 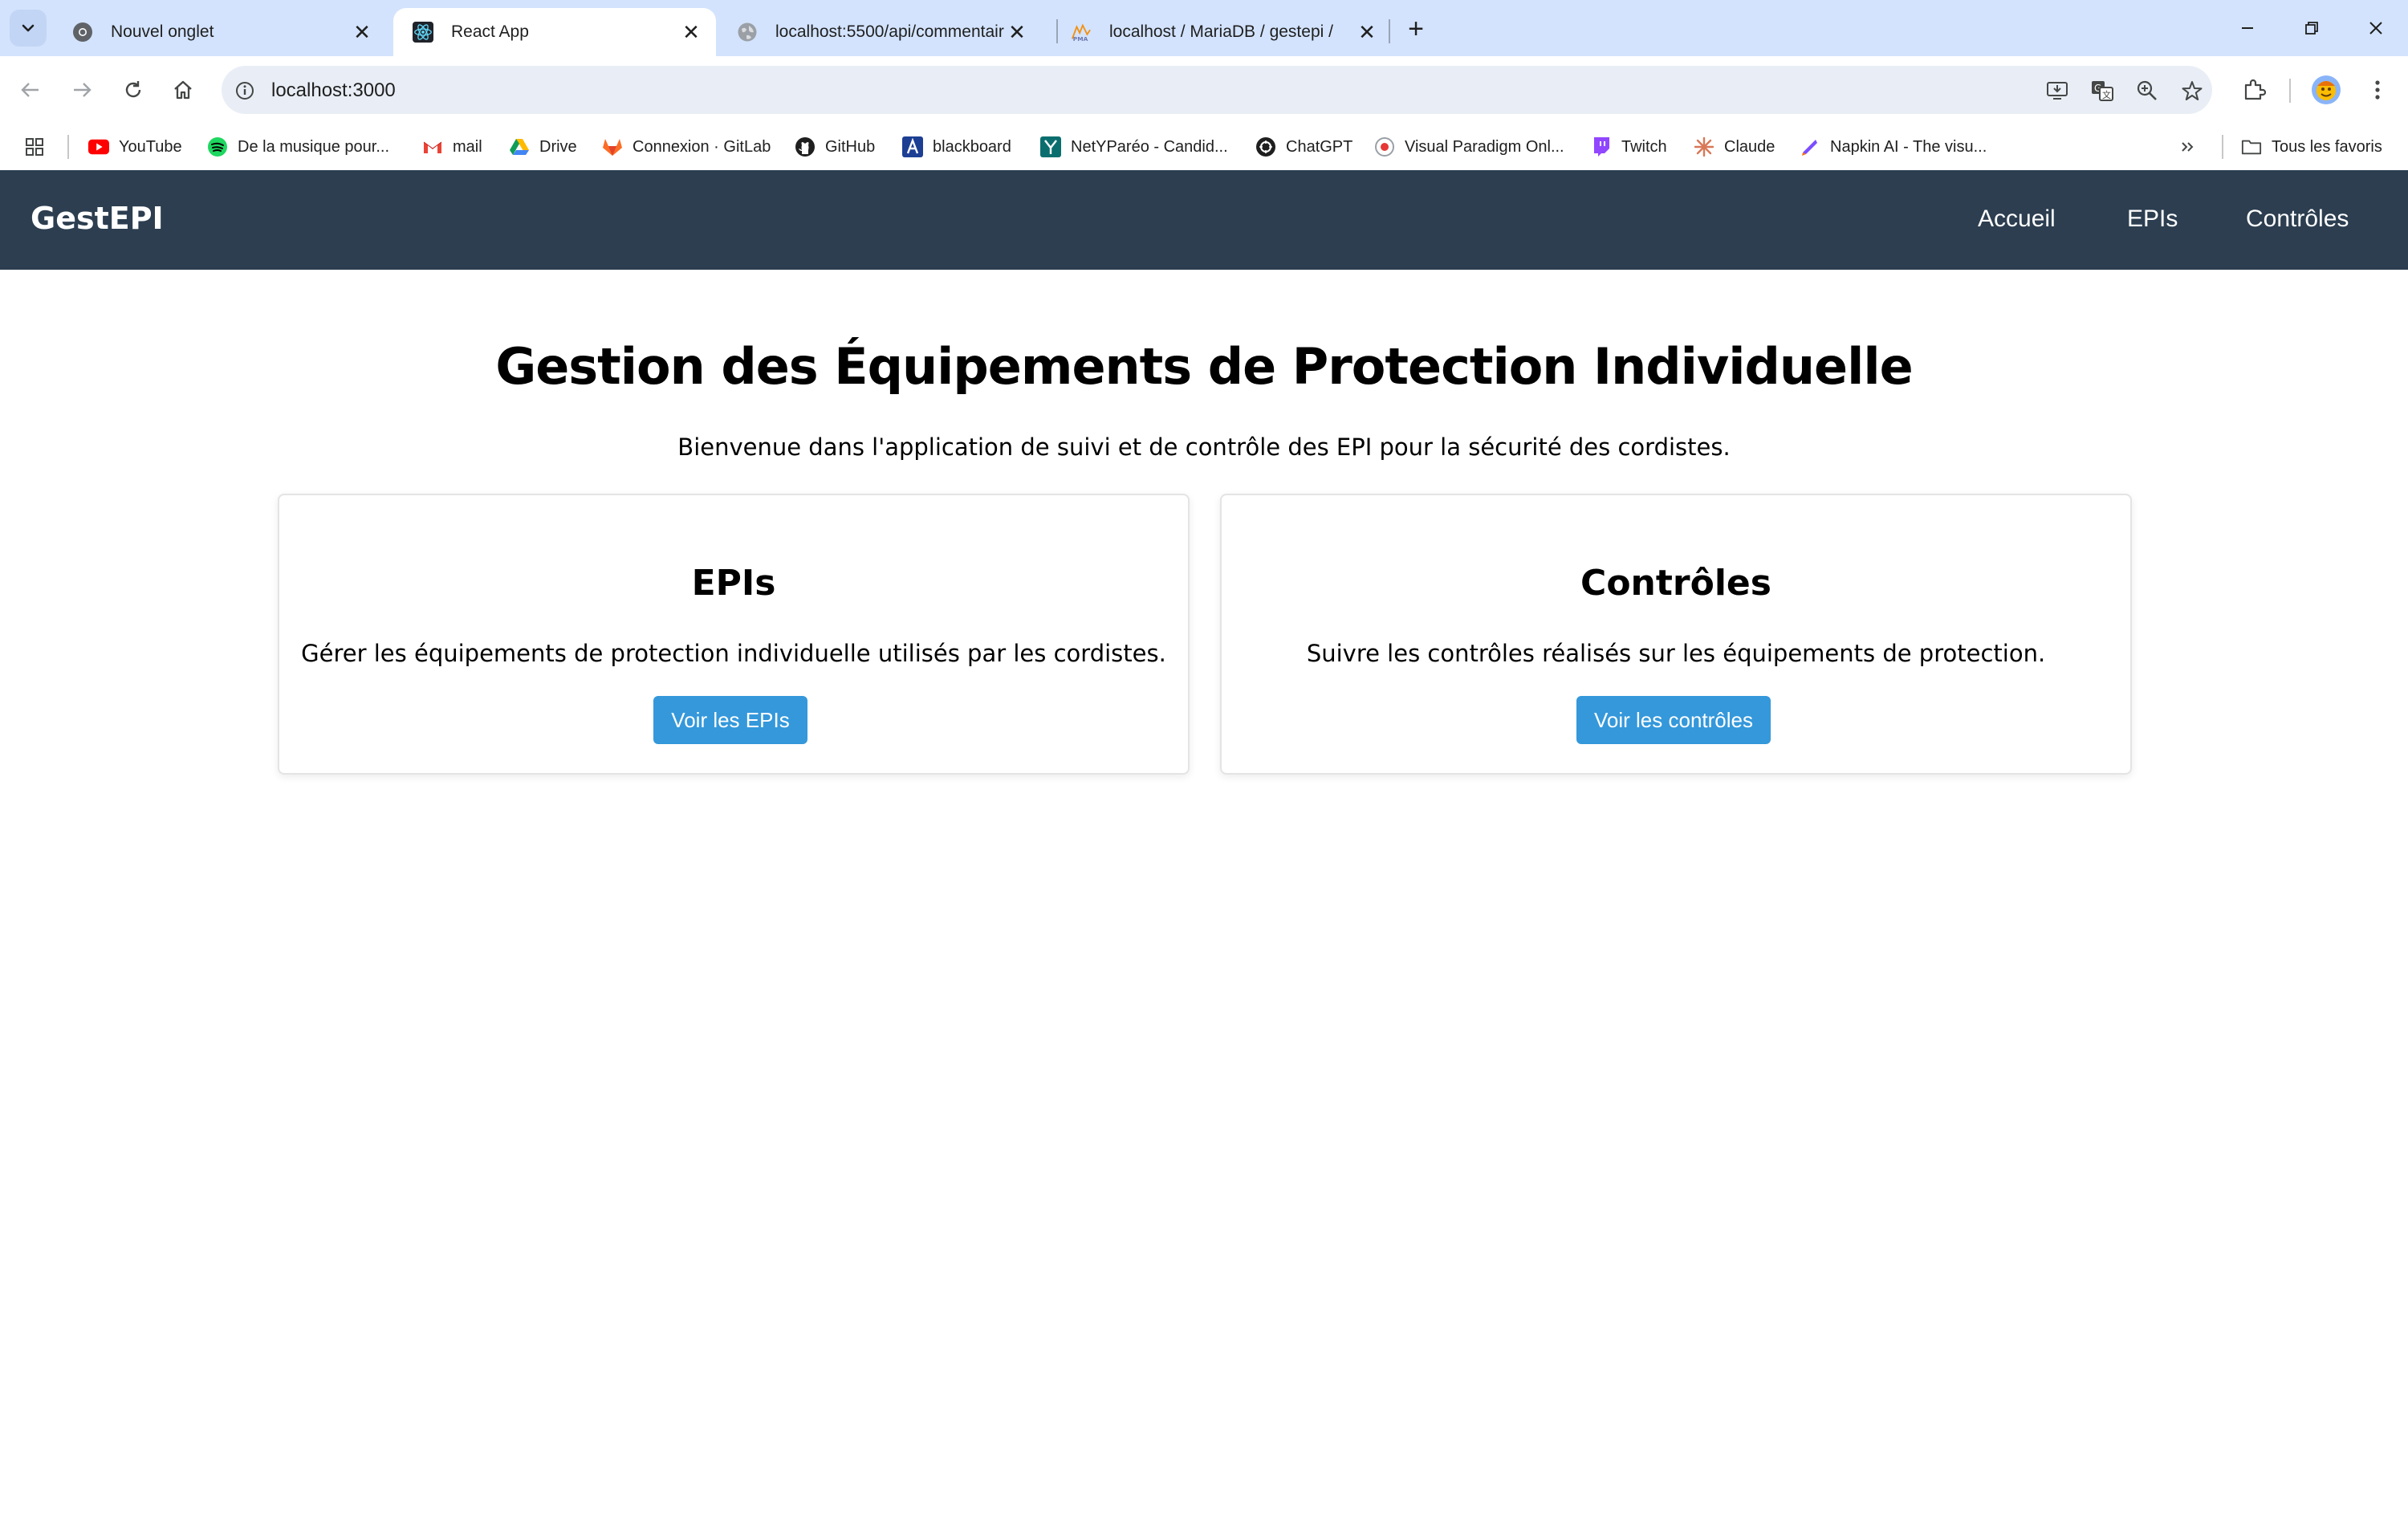 What do you see at coordinates (98, 146) in the screenshot?
I see `youtube-icon` at bounding box center [98, 146].